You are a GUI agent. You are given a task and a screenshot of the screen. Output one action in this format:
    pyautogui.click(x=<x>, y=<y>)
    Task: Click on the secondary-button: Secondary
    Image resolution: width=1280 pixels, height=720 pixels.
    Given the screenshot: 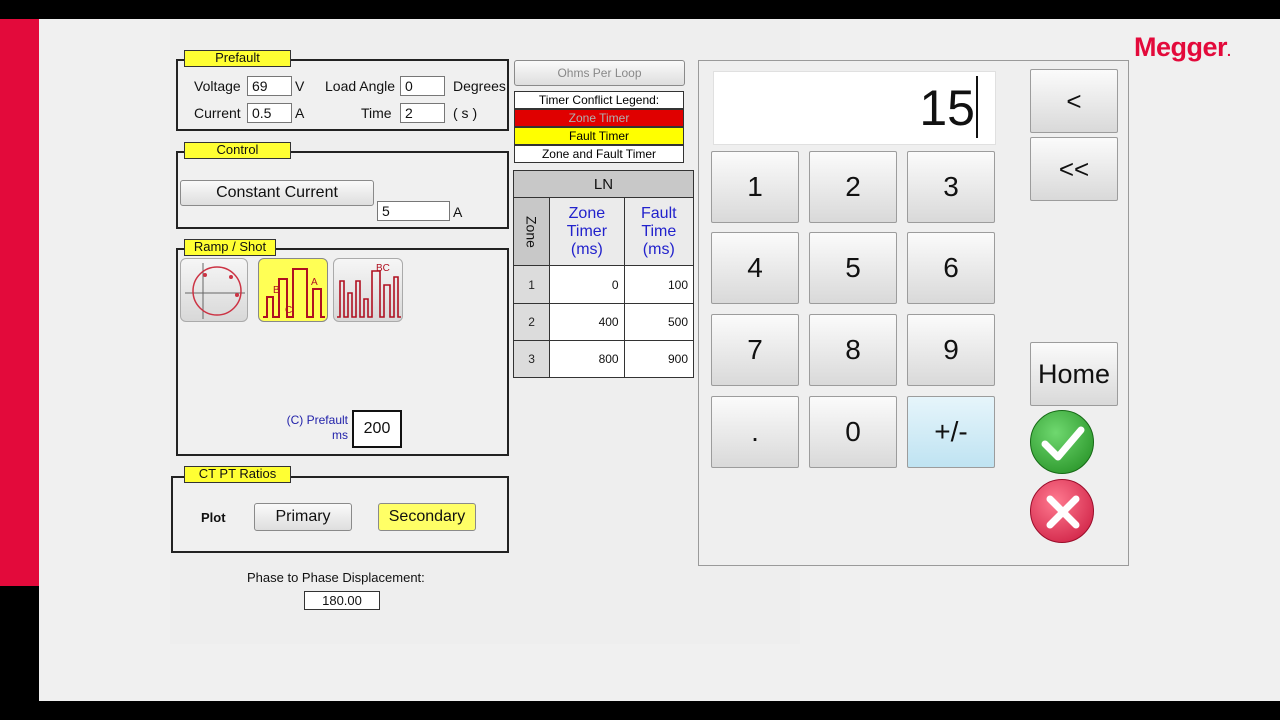 What is the action you would take?
    pyautogui.click(x=427, y=517)
    